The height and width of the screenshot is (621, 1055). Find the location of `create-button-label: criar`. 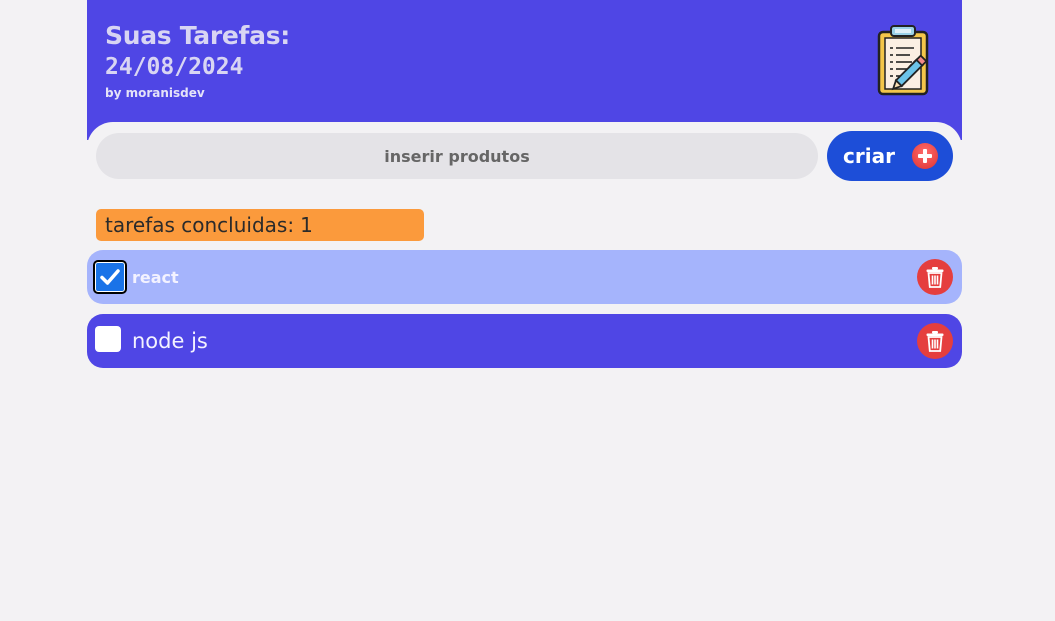

create-button-label: criar is located at coordinates (869, 156).